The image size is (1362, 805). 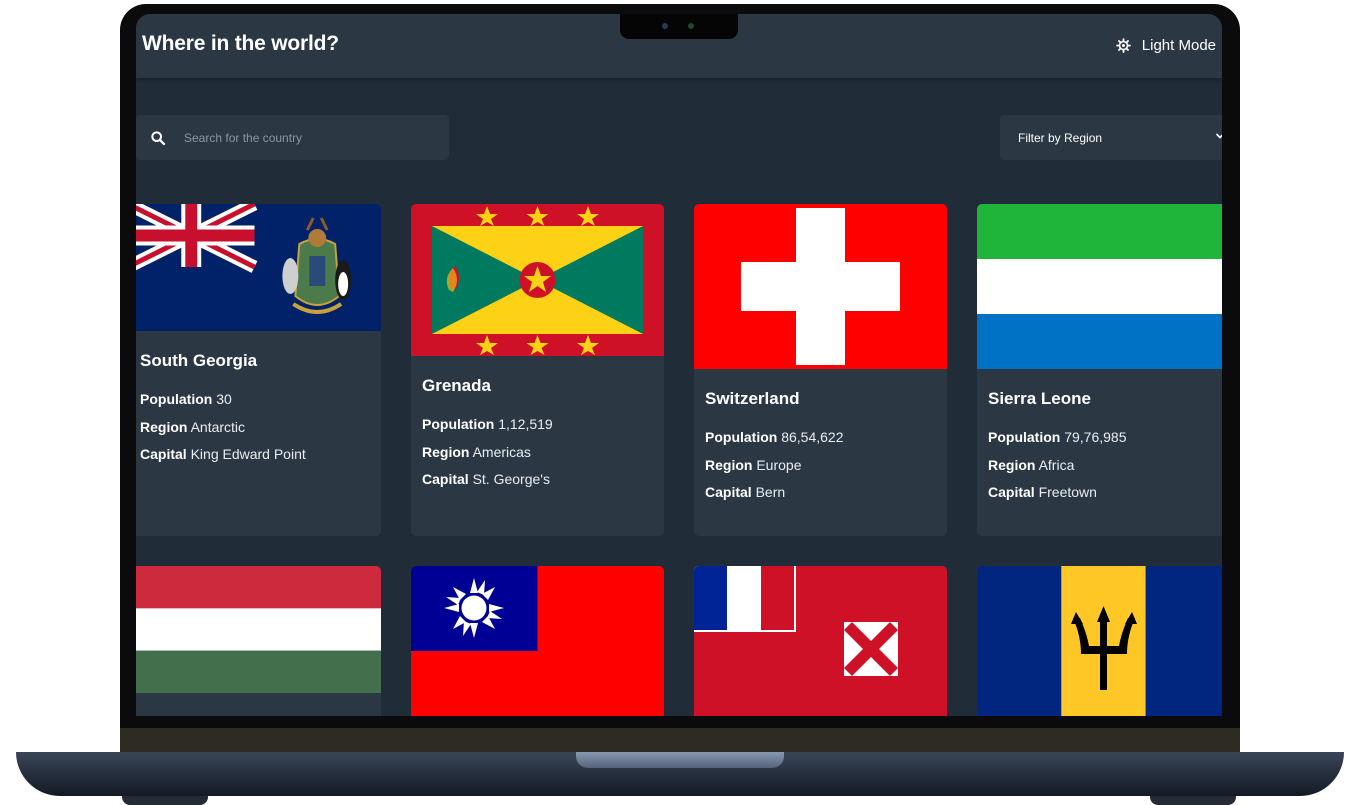 What do you see at coordinates (1039, 398) in the screenshot?
I see `country-name: Sierra Leone` at bounding box center [1039, 398].